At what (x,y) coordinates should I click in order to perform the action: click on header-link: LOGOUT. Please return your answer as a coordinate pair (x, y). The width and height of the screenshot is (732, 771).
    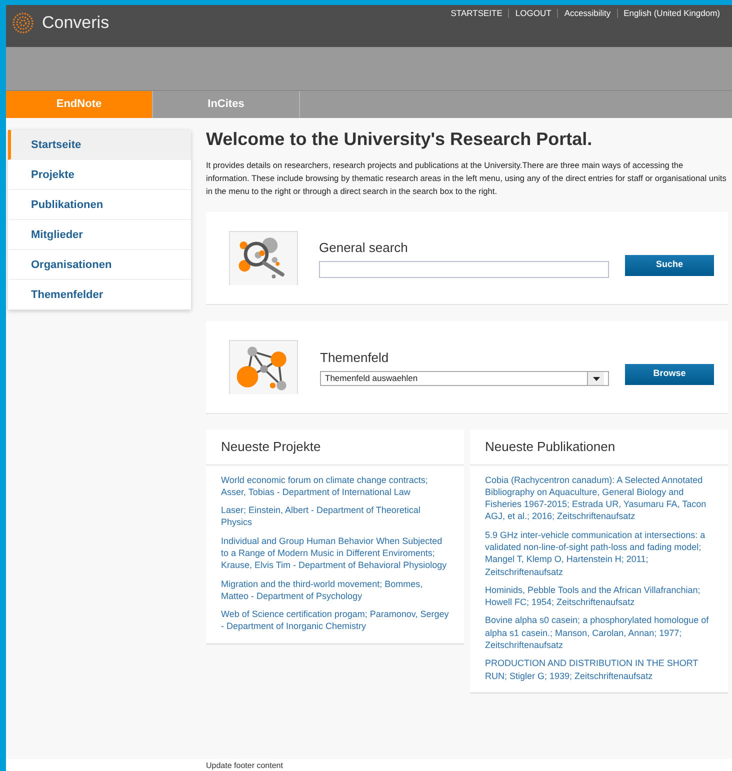
    Looking at the image, I should click on (533, 13).